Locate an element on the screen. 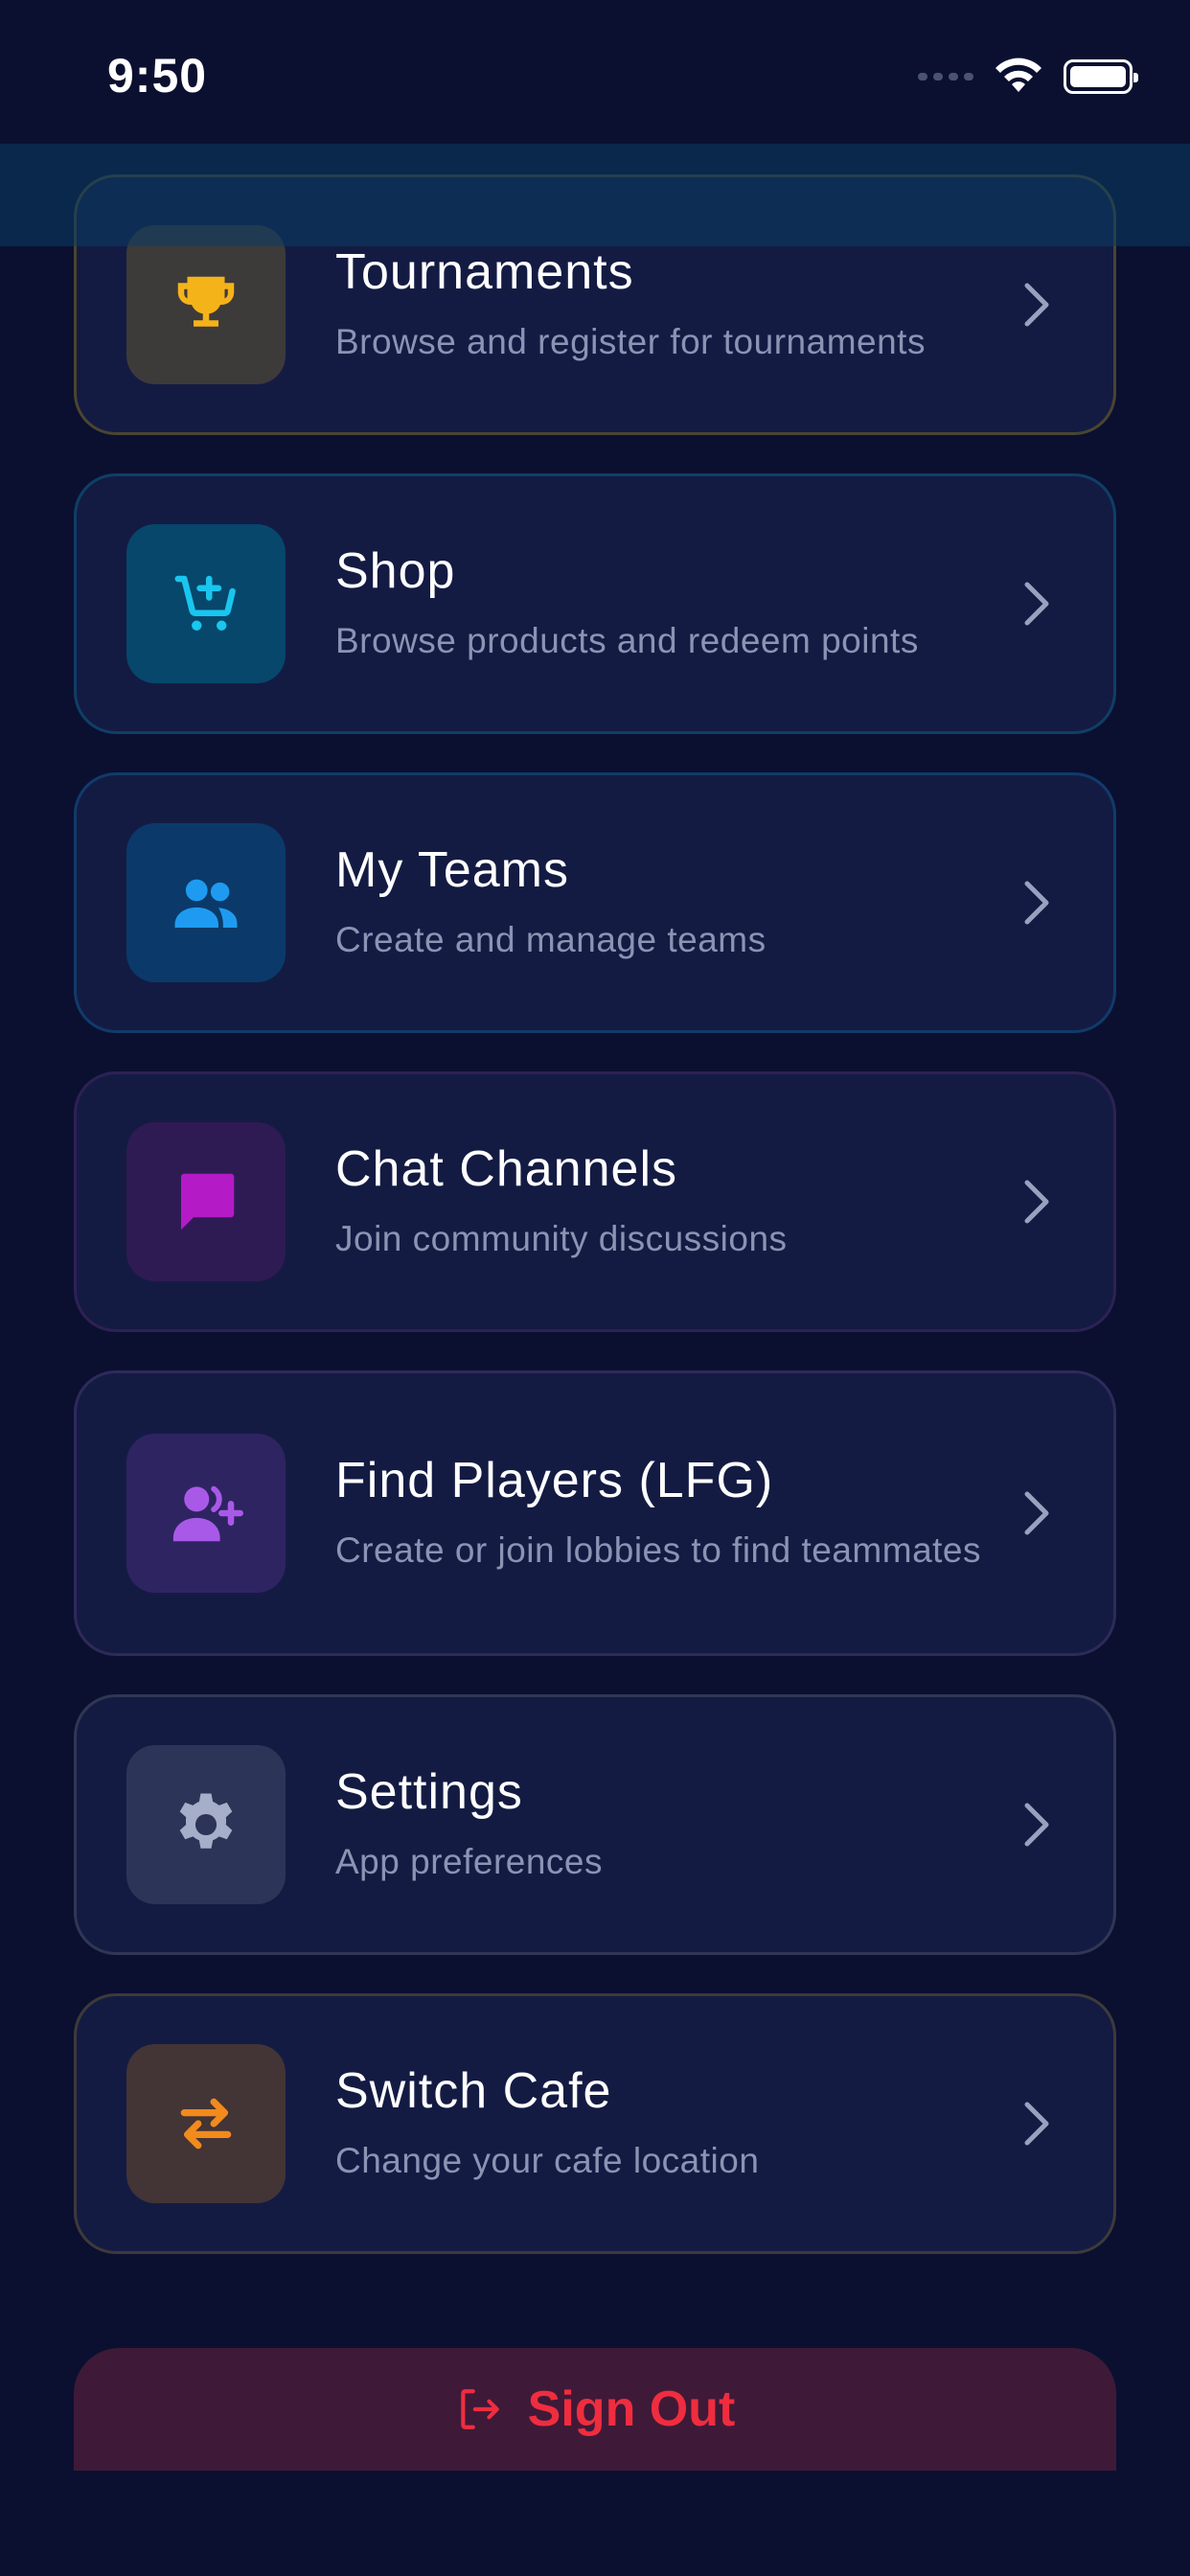 The image size is (1190, 2576). card-subtitle: Create and manage teams is located at coordinates (551, 939).